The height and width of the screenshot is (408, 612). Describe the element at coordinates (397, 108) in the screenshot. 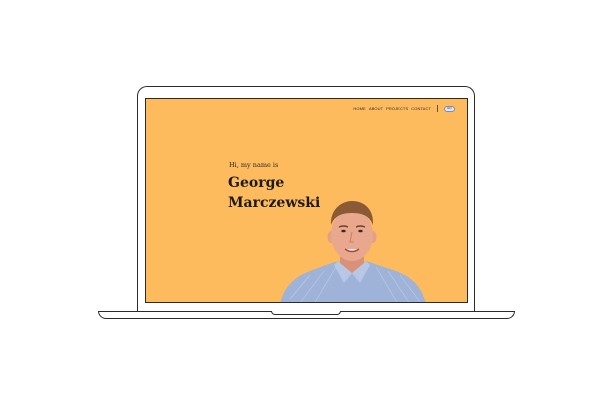

I see `nav-projects-link: PROJECTS` at that location.